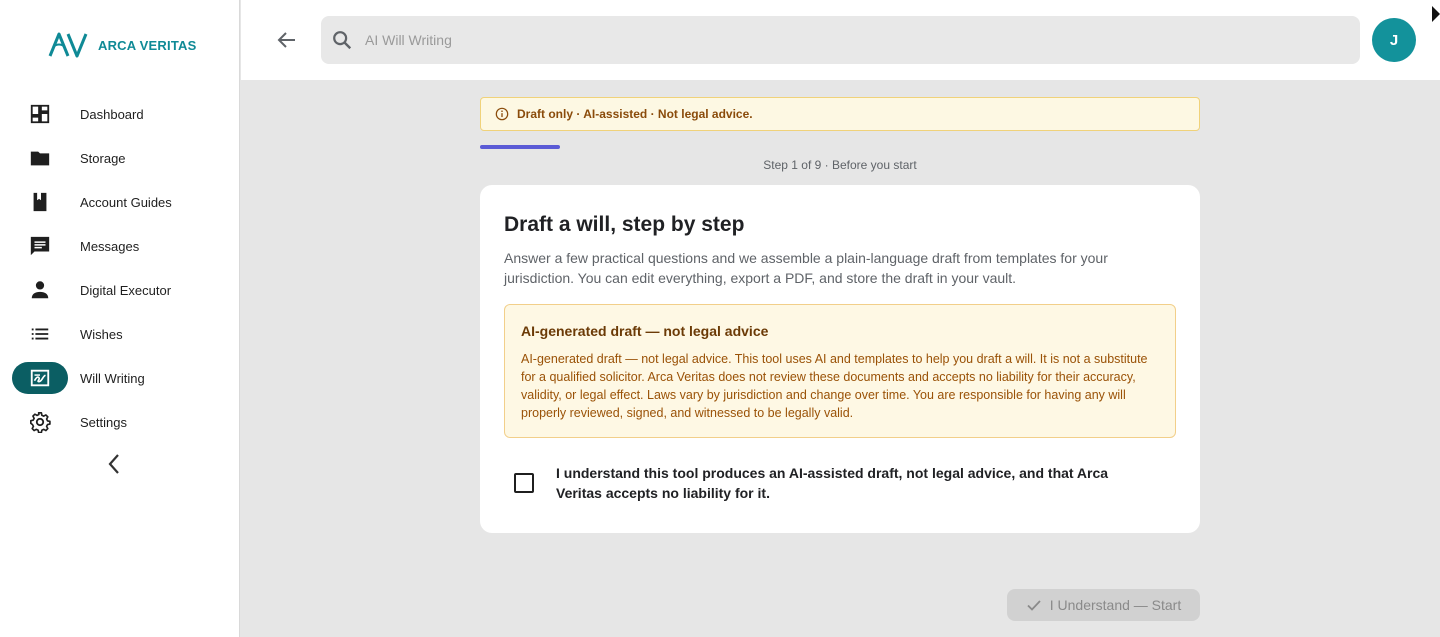  Describe the element at coordinates (40, 114) in the screenshot. I see `dashboard-icon` at that location.